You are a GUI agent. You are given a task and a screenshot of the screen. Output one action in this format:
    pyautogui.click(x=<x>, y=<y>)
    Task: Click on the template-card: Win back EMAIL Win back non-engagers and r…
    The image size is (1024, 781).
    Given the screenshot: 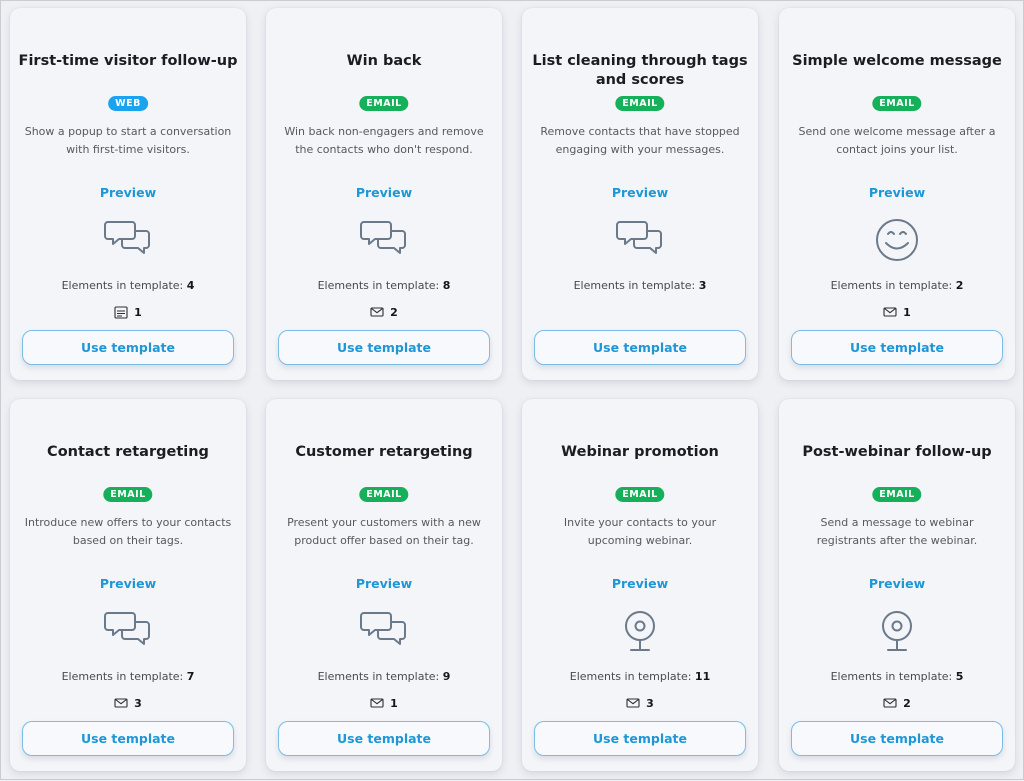 What is the action you would take?
    pyautogui.click(x=384, y=194)
    